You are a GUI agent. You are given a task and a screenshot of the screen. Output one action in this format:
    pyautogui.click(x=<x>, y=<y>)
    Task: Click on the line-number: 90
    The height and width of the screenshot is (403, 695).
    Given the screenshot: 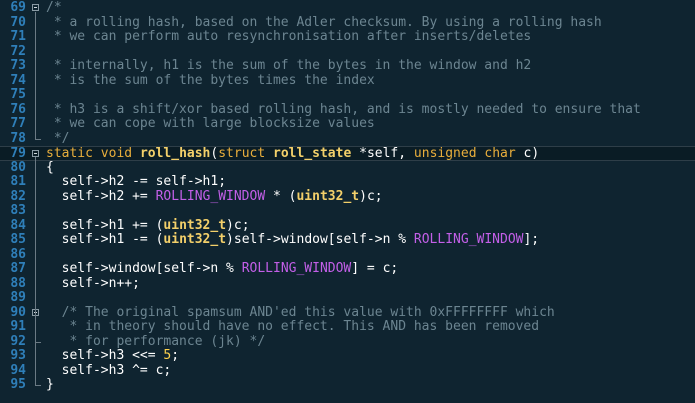 What is the action you would take?
    pyautogui.click(x=18, y=312)
    